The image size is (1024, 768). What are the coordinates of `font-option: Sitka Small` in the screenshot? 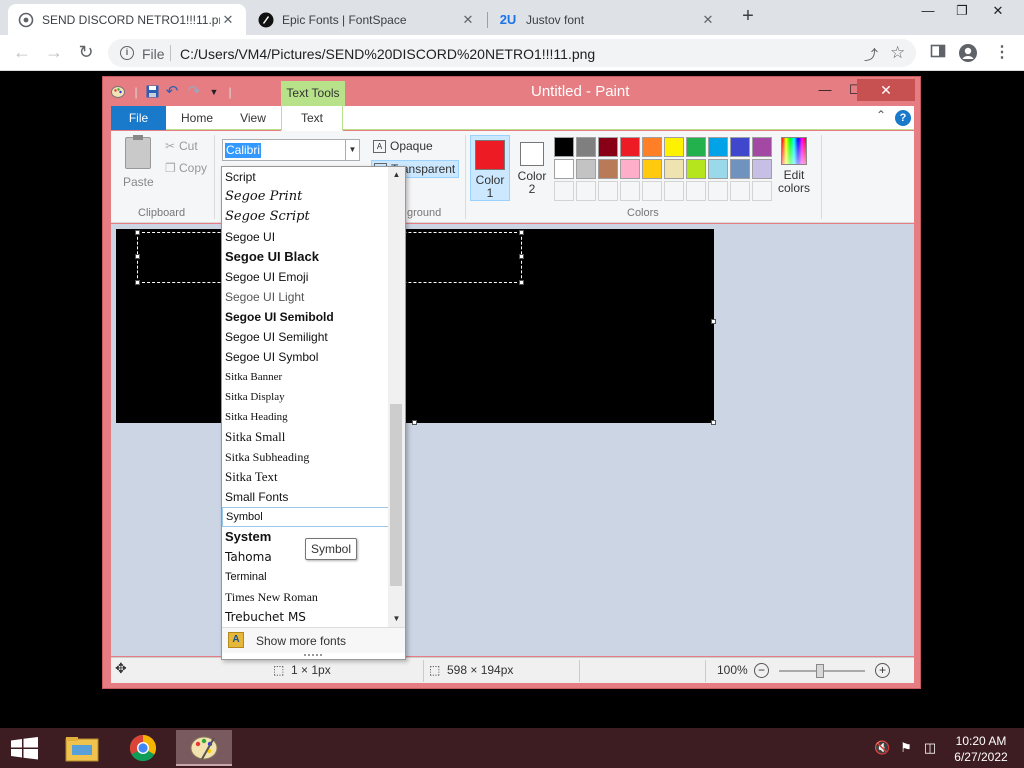 It's located at (305, 437).